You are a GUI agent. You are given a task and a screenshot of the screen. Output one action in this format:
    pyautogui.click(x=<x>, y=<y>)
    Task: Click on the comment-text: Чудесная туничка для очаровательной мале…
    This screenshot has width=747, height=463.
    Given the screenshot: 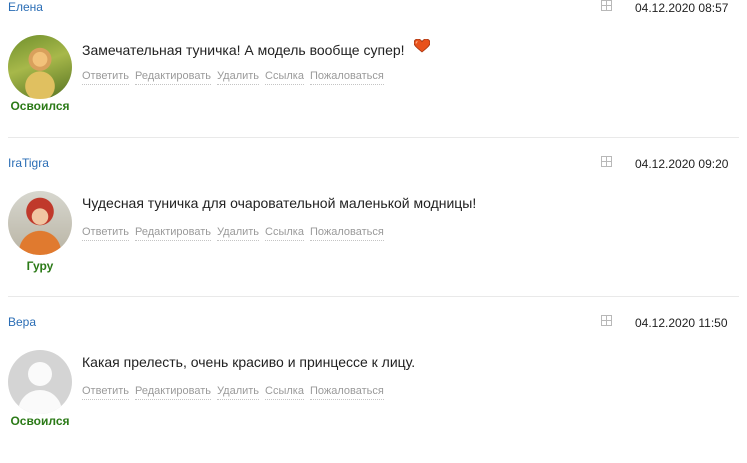 What is the action you would take?
    pyautogui.click(x=279, y=203)
    